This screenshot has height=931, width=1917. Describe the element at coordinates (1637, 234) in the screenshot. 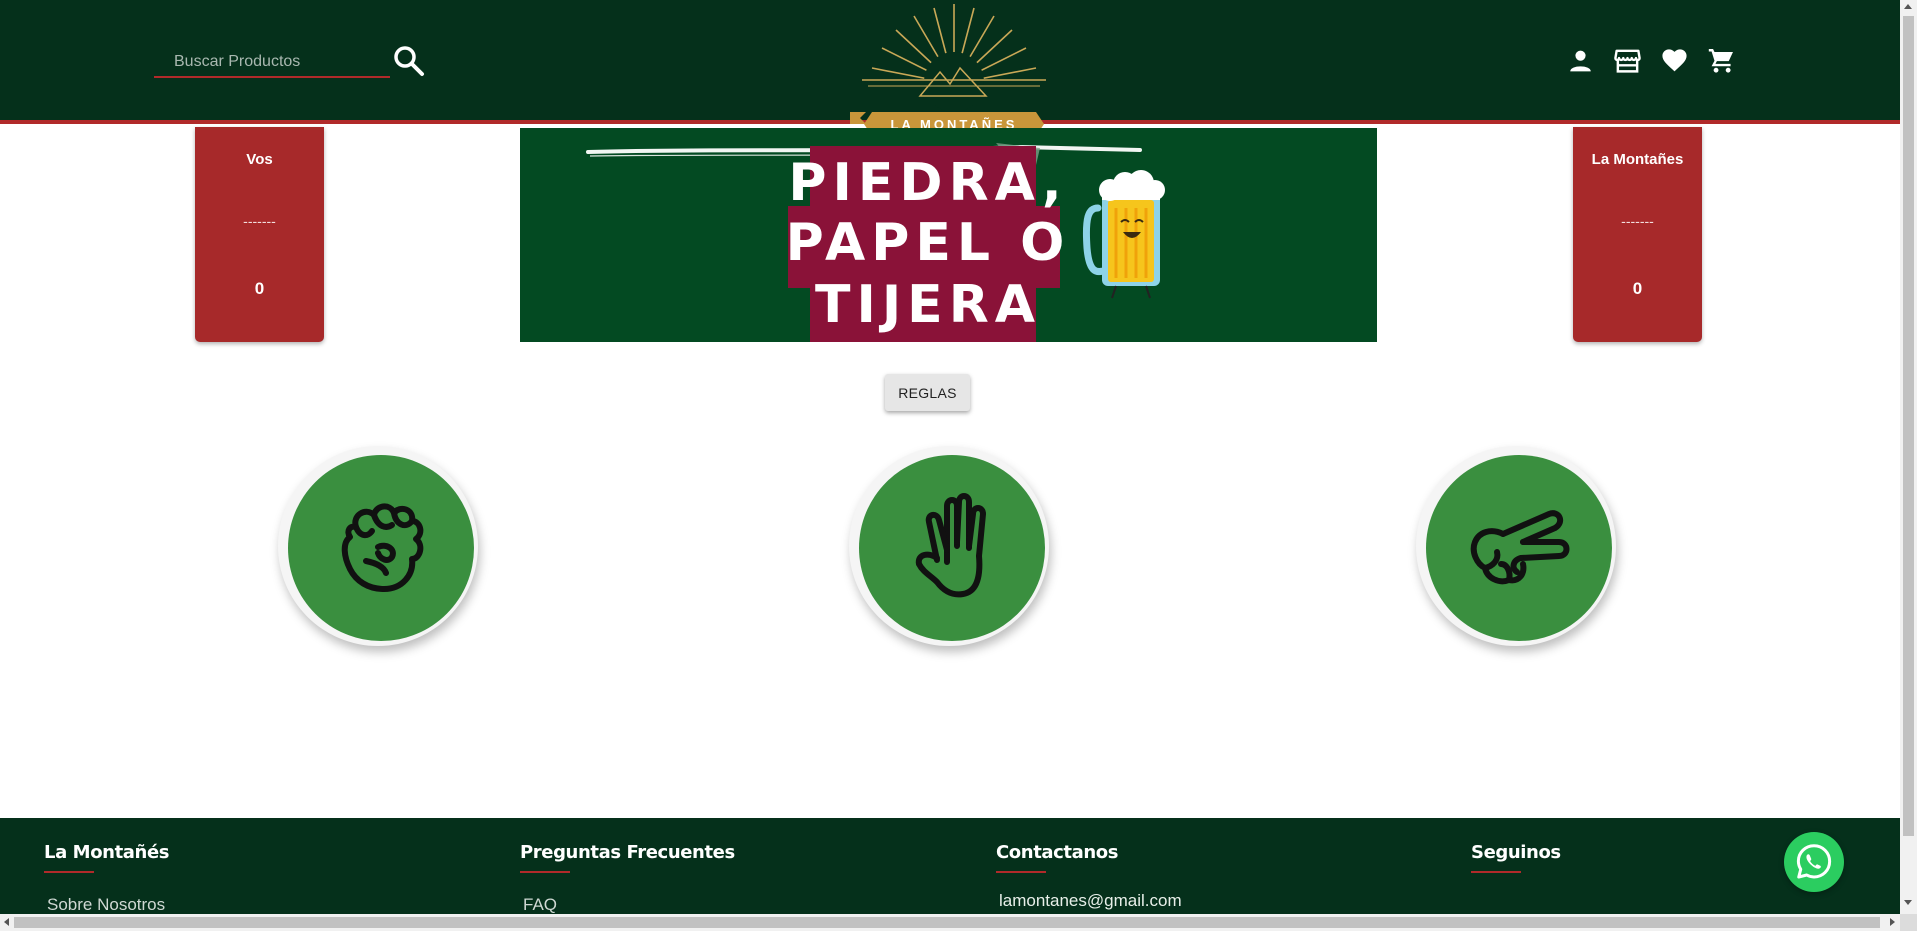

I see `cpu-scoreboard: La Montañes ------- 0` at that location.